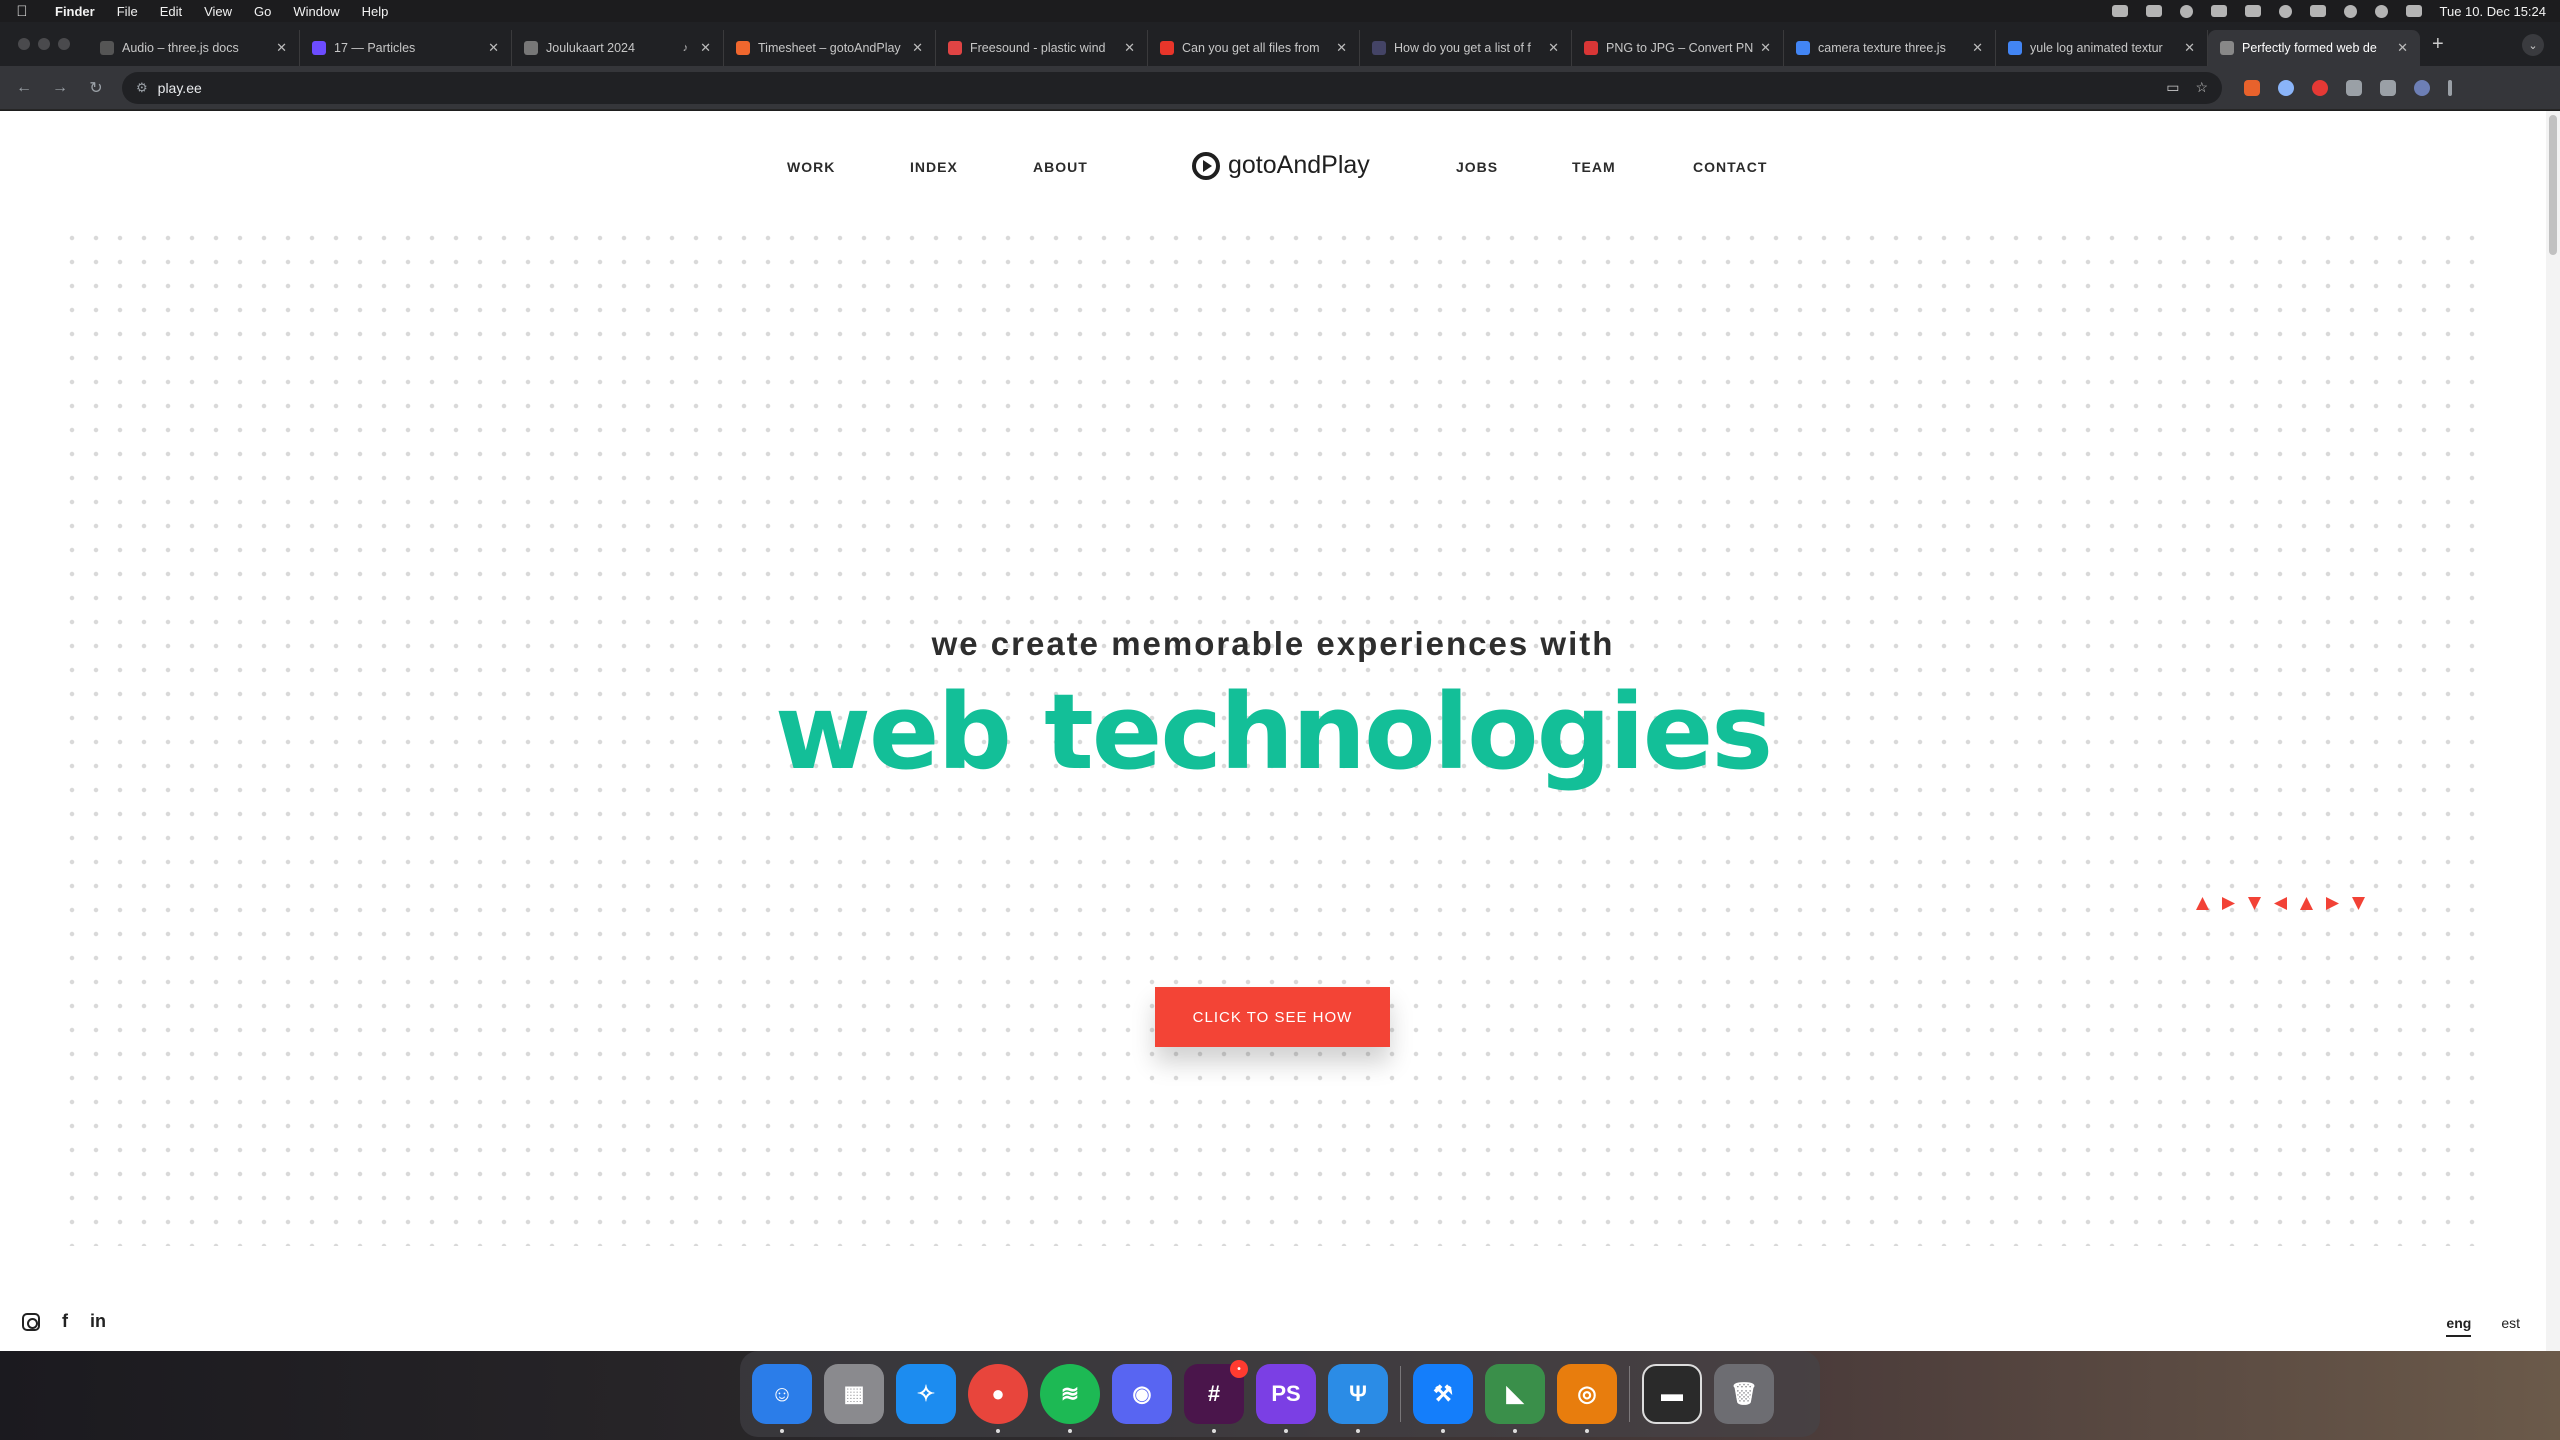 Image resolution: width=2560 pixels, height=1440 pixels. Describe the element at coordinates (2510, 1326) in the screenshot. I see `lang-est: est` at that location.